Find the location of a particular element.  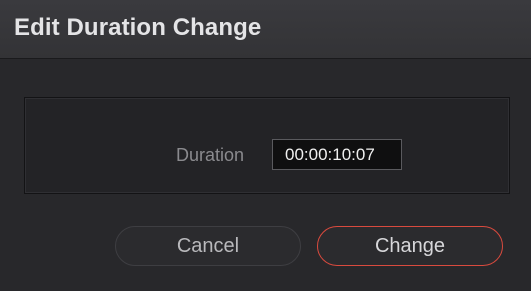

change-button: Change is located at coordinates (410, 246).